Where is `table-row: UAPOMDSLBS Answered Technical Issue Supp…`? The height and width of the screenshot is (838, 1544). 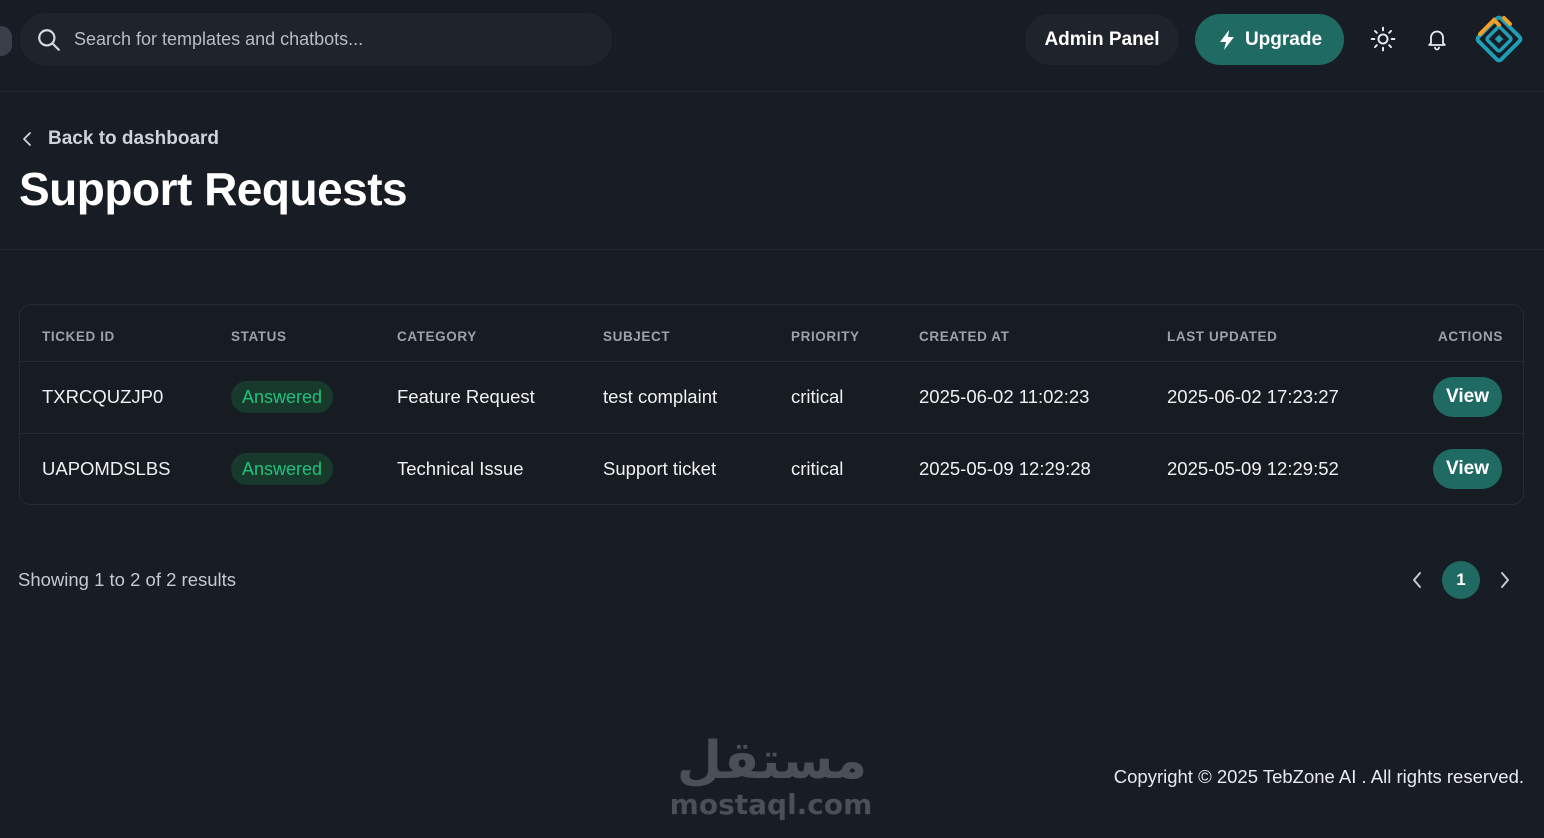
table-row: UAPOMDSLBS Answered Technical Issue Supp… is located at coordinates (771, 469).